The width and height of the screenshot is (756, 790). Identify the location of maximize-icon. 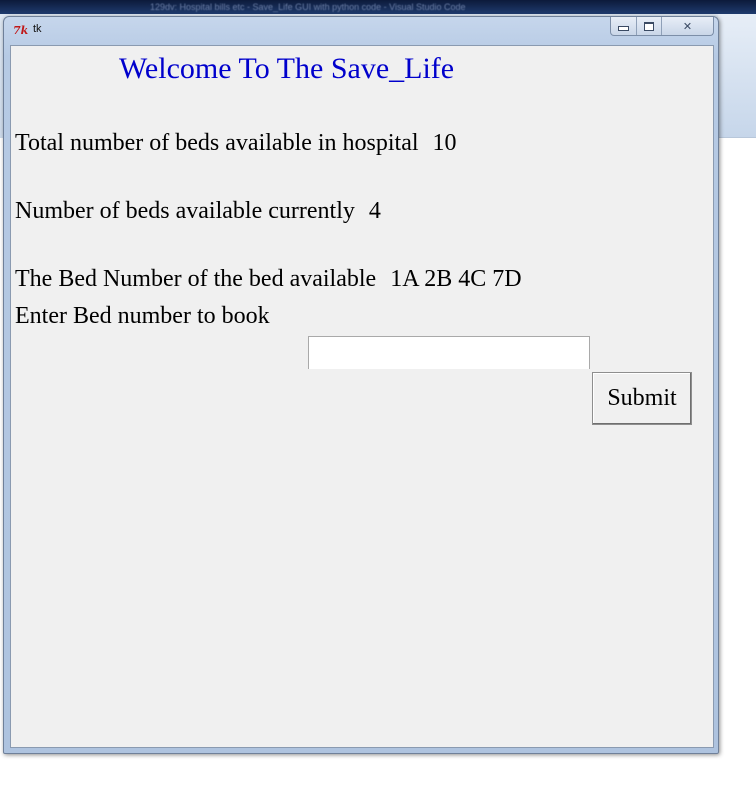
(649, 26).